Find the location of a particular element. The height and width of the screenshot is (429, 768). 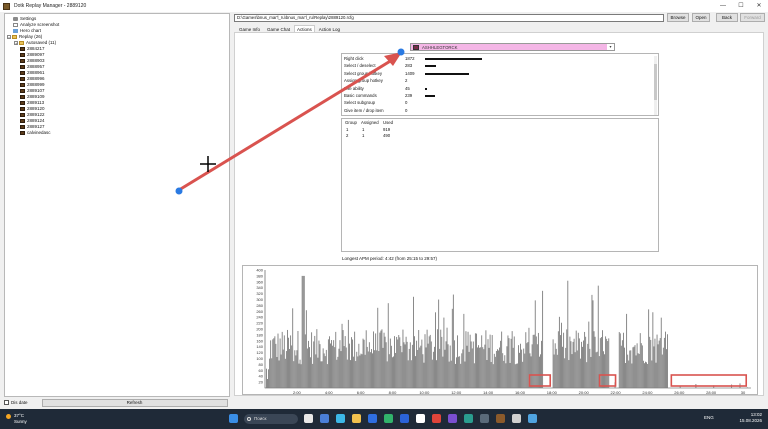

minimize-button: — is located at coordinates (723, 6).